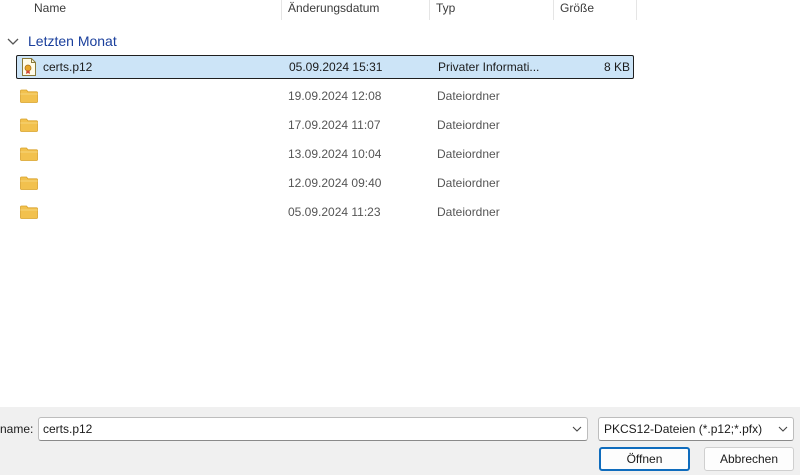 The image size is (800, 475). I want to click on file-date: 05.09.2024 11:23, so click(334, 212).